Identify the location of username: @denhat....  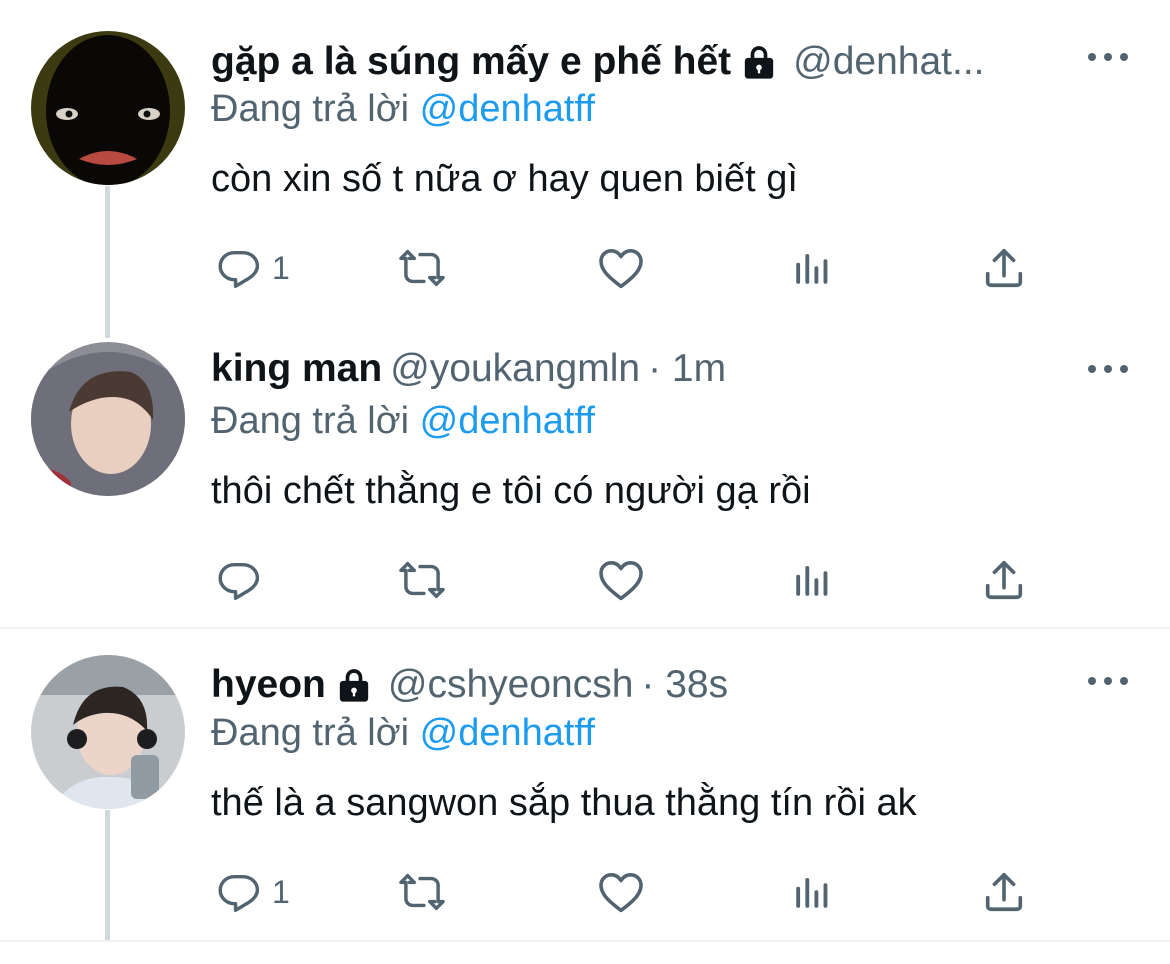
(888, 62).